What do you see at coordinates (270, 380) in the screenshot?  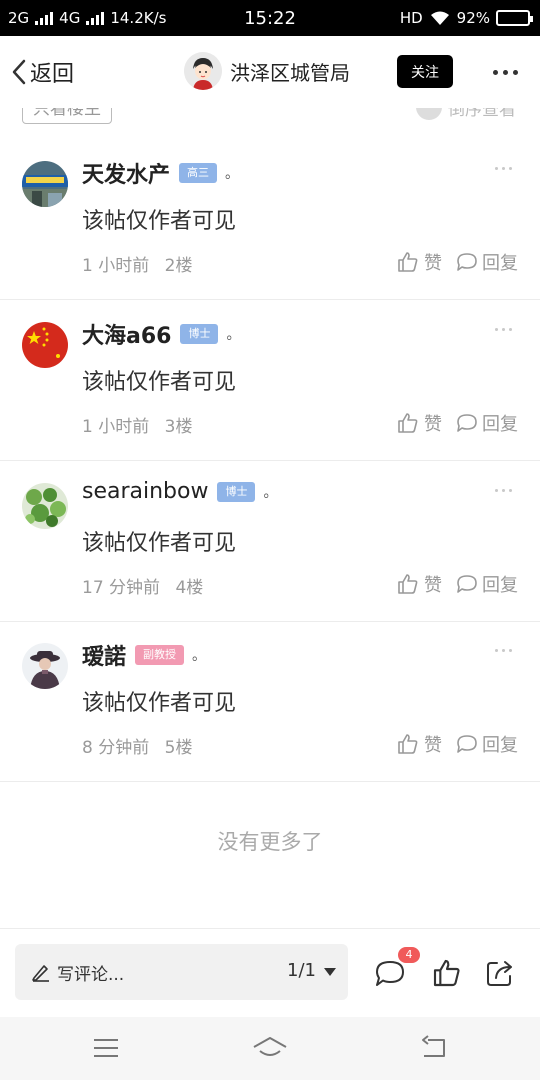 I see `reply-item: 大海a66 博士 。 该帖仅作者可见 1 小时前 3楼 赞 回复` at bounding box center [270, 380].